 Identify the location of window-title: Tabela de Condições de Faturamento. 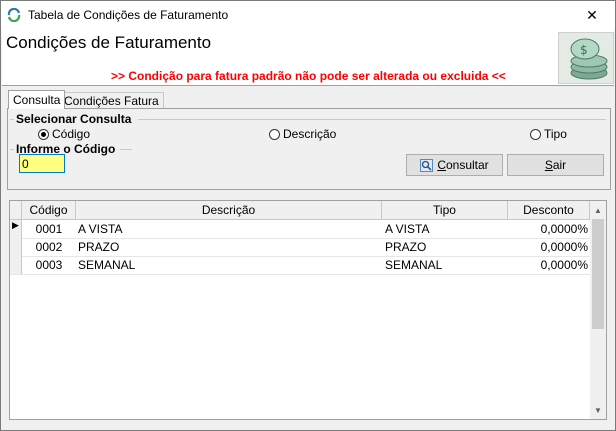
(128, 15).